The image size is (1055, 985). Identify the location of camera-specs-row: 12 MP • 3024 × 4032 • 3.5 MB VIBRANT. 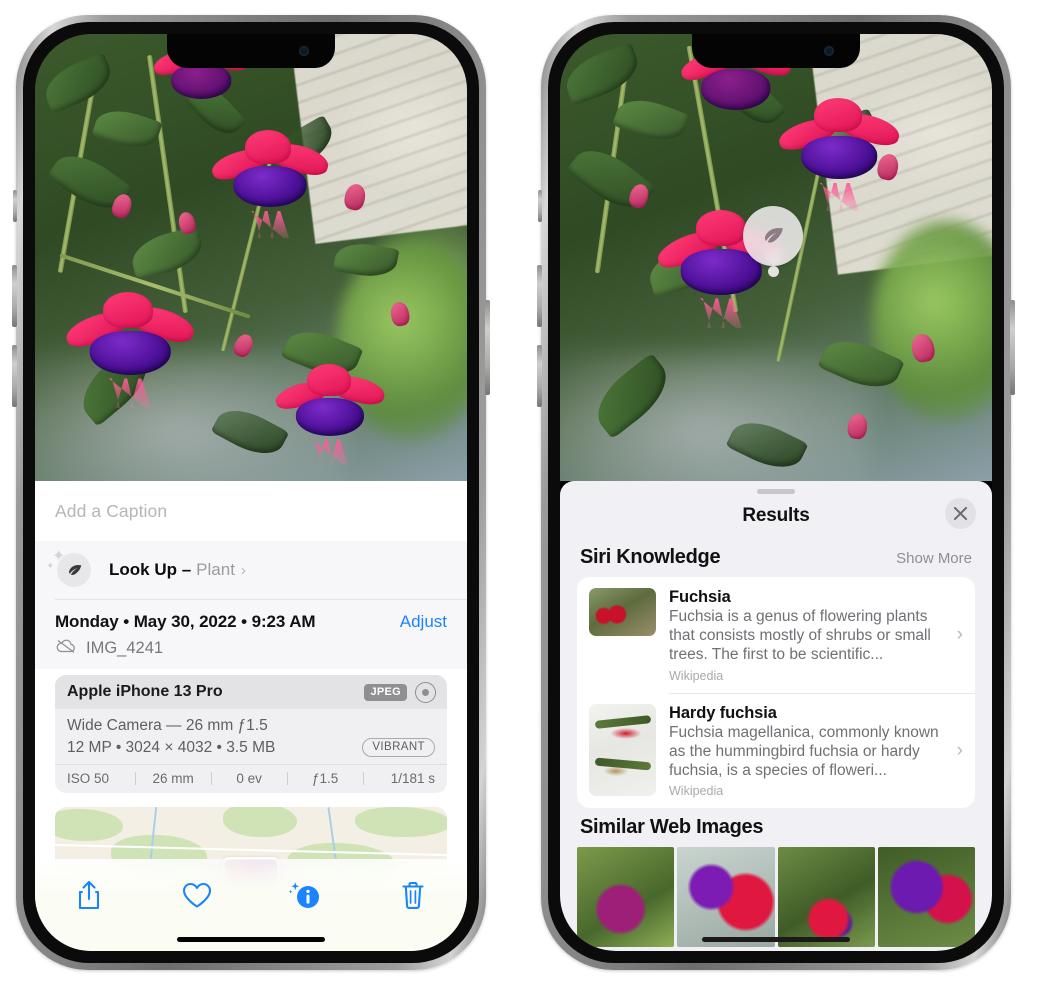
(251, 747).